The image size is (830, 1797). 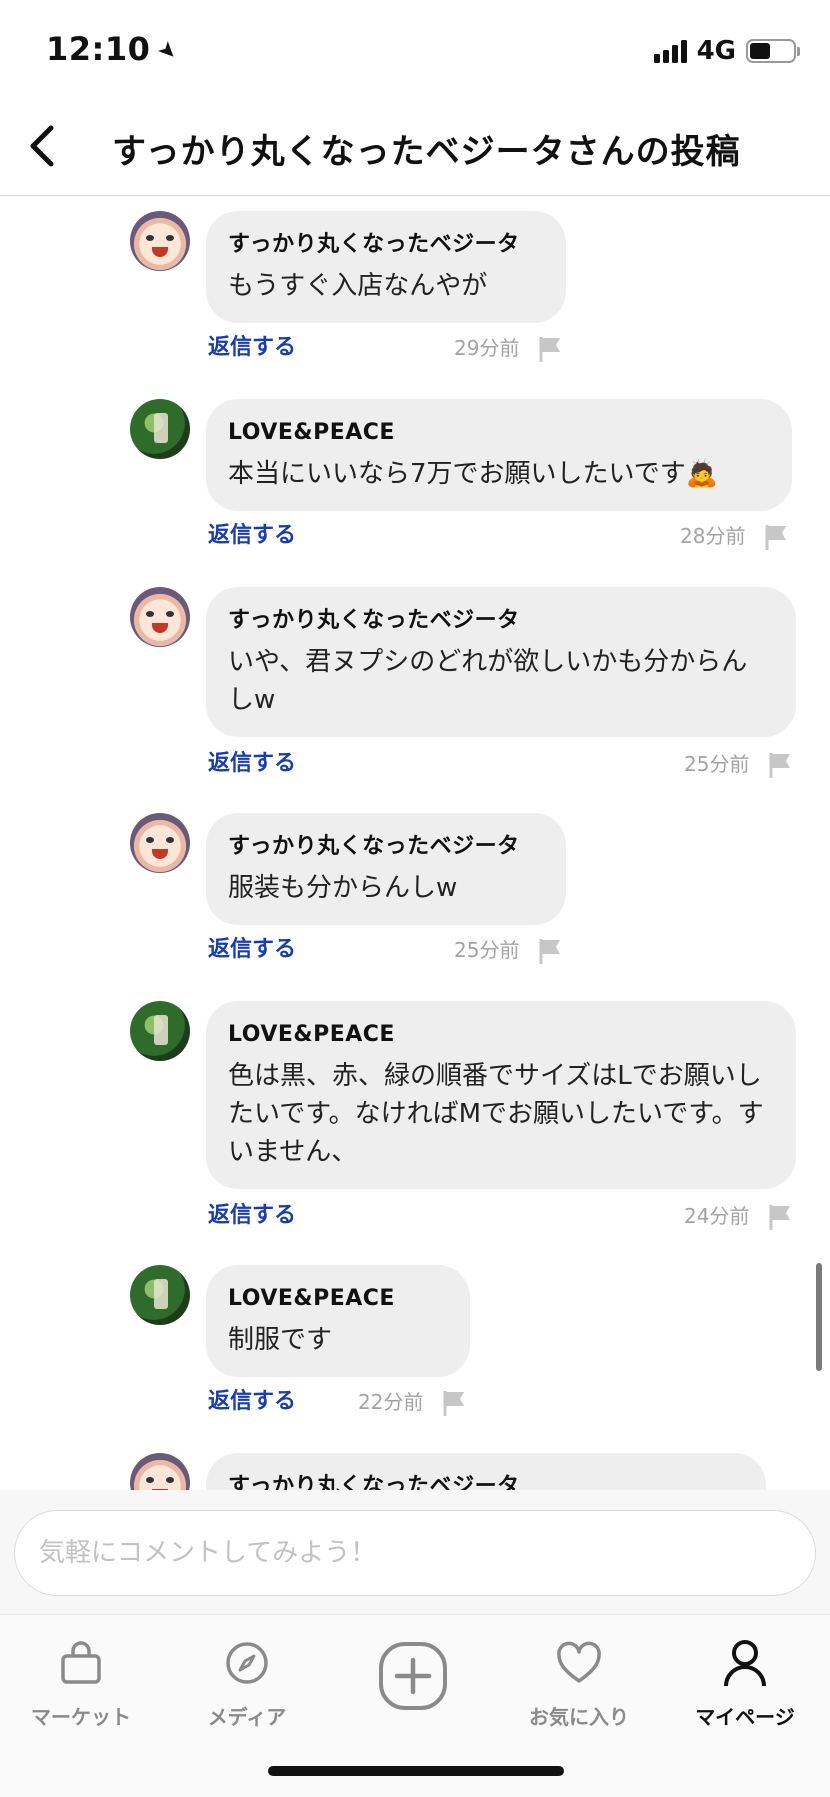 I want to click on comment-meta: 返信する 29分前, so click(x=388, y=348).